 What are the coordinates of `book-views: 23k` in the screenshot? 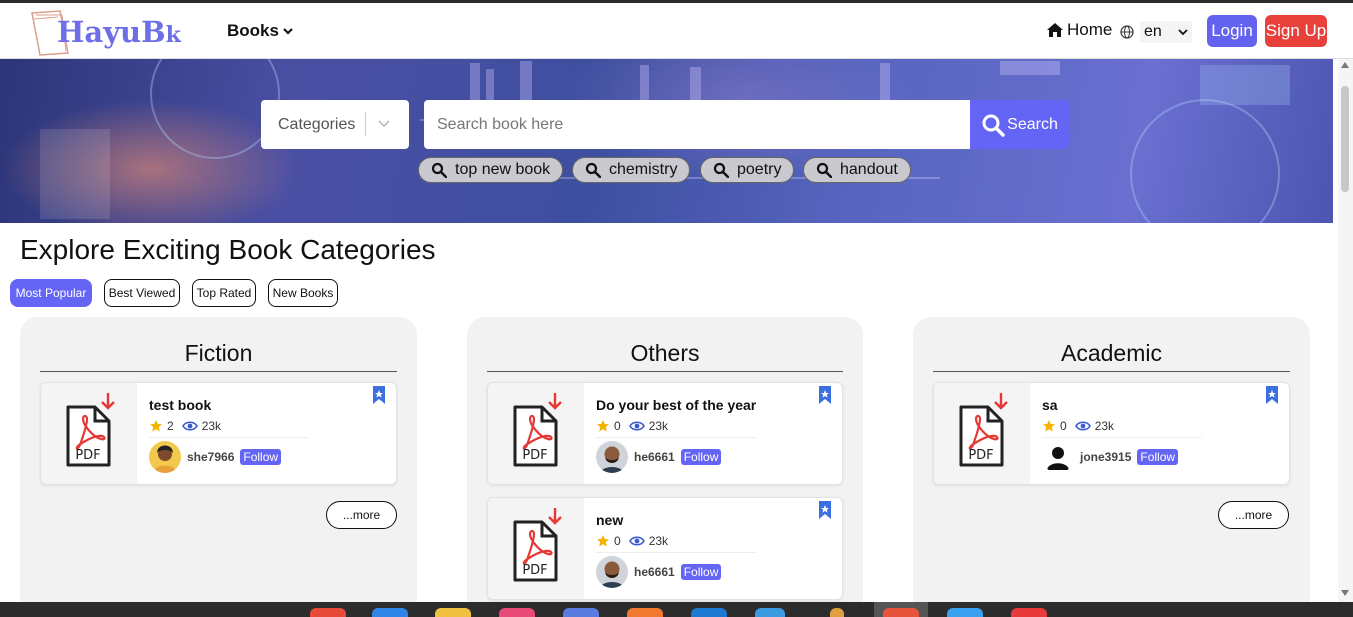 It's located at (658, 426).